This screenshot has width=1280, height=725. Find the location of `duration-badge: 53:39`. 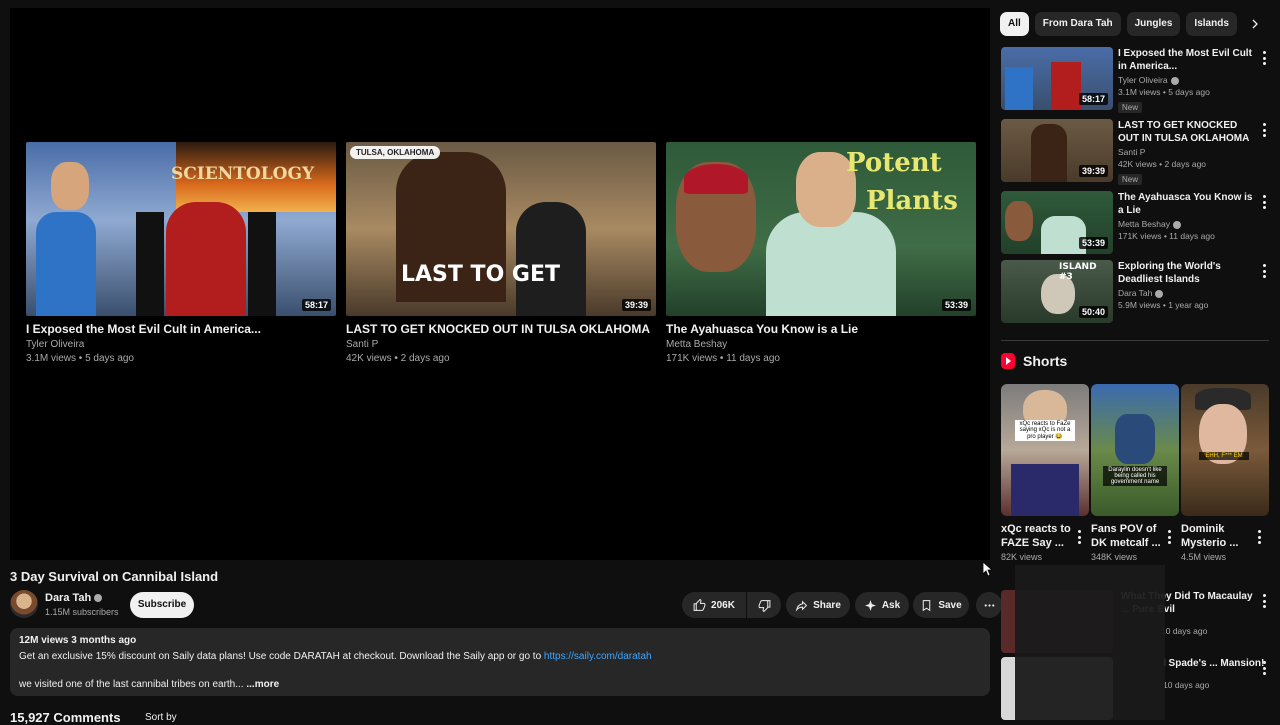

duration-badge: 53:39 is located at coordinates (1093, 243).